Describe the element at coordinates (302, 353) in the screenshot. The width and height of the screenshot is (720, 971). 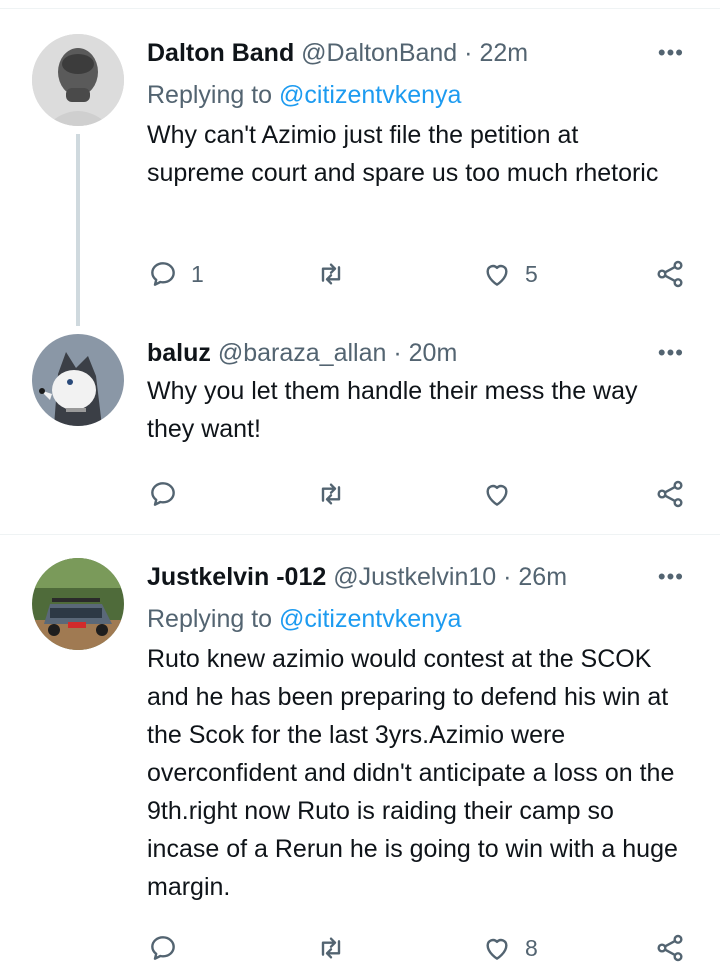
I see `user-handle: @baraza_allan` at that location.